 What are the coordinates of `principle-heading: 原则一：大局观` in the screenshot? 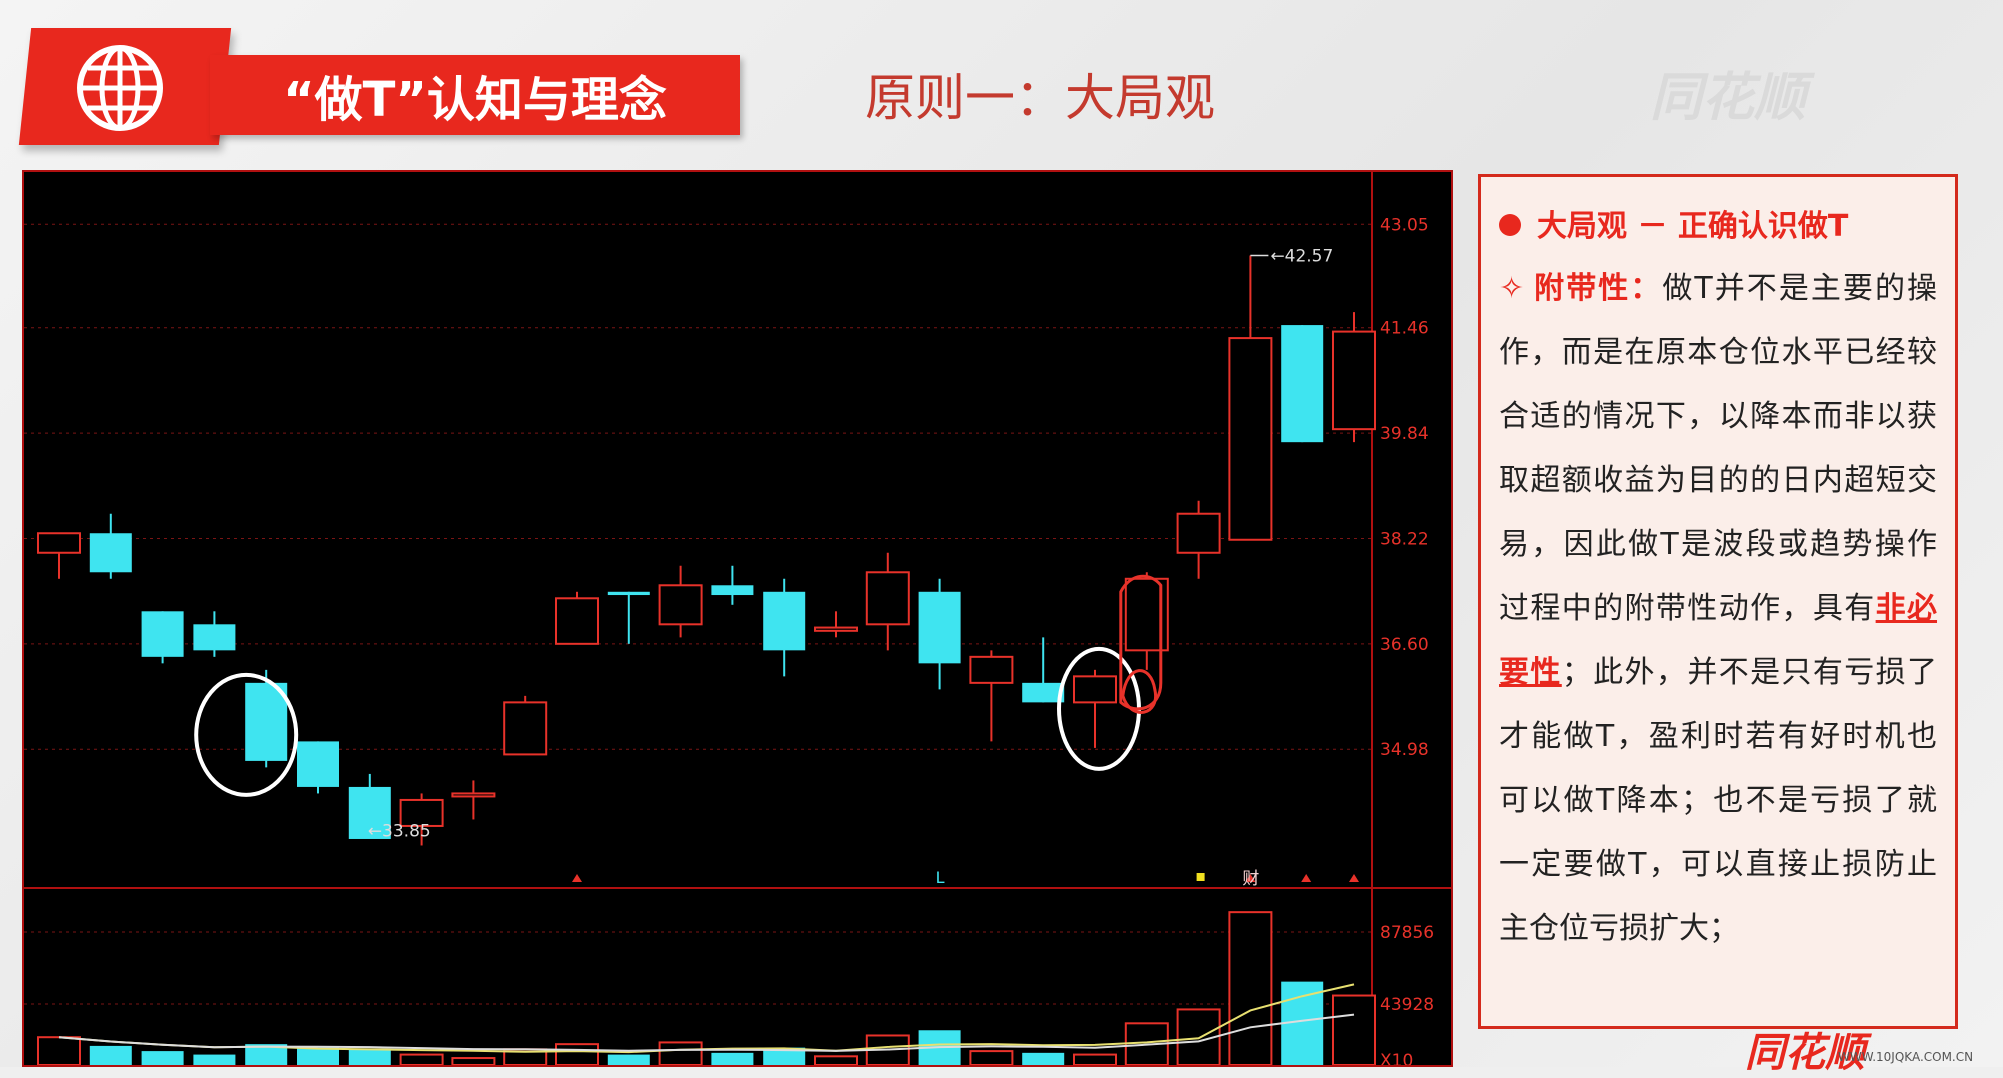 It's located at (1040, 98).